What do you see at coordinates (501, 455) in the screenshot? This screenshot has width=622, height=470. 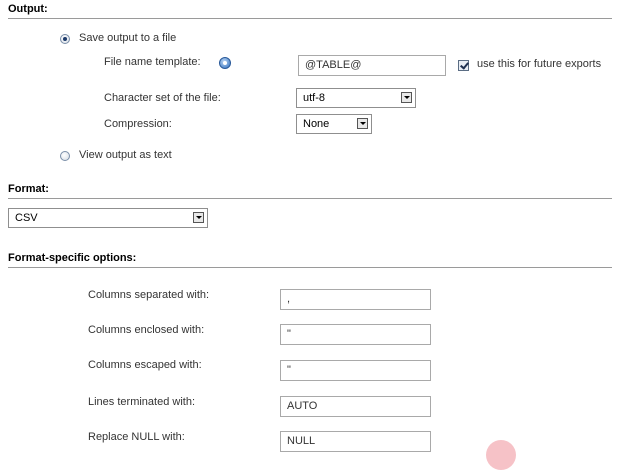 I see `cursor-highlight-marker` at bounding box center [501, 455].